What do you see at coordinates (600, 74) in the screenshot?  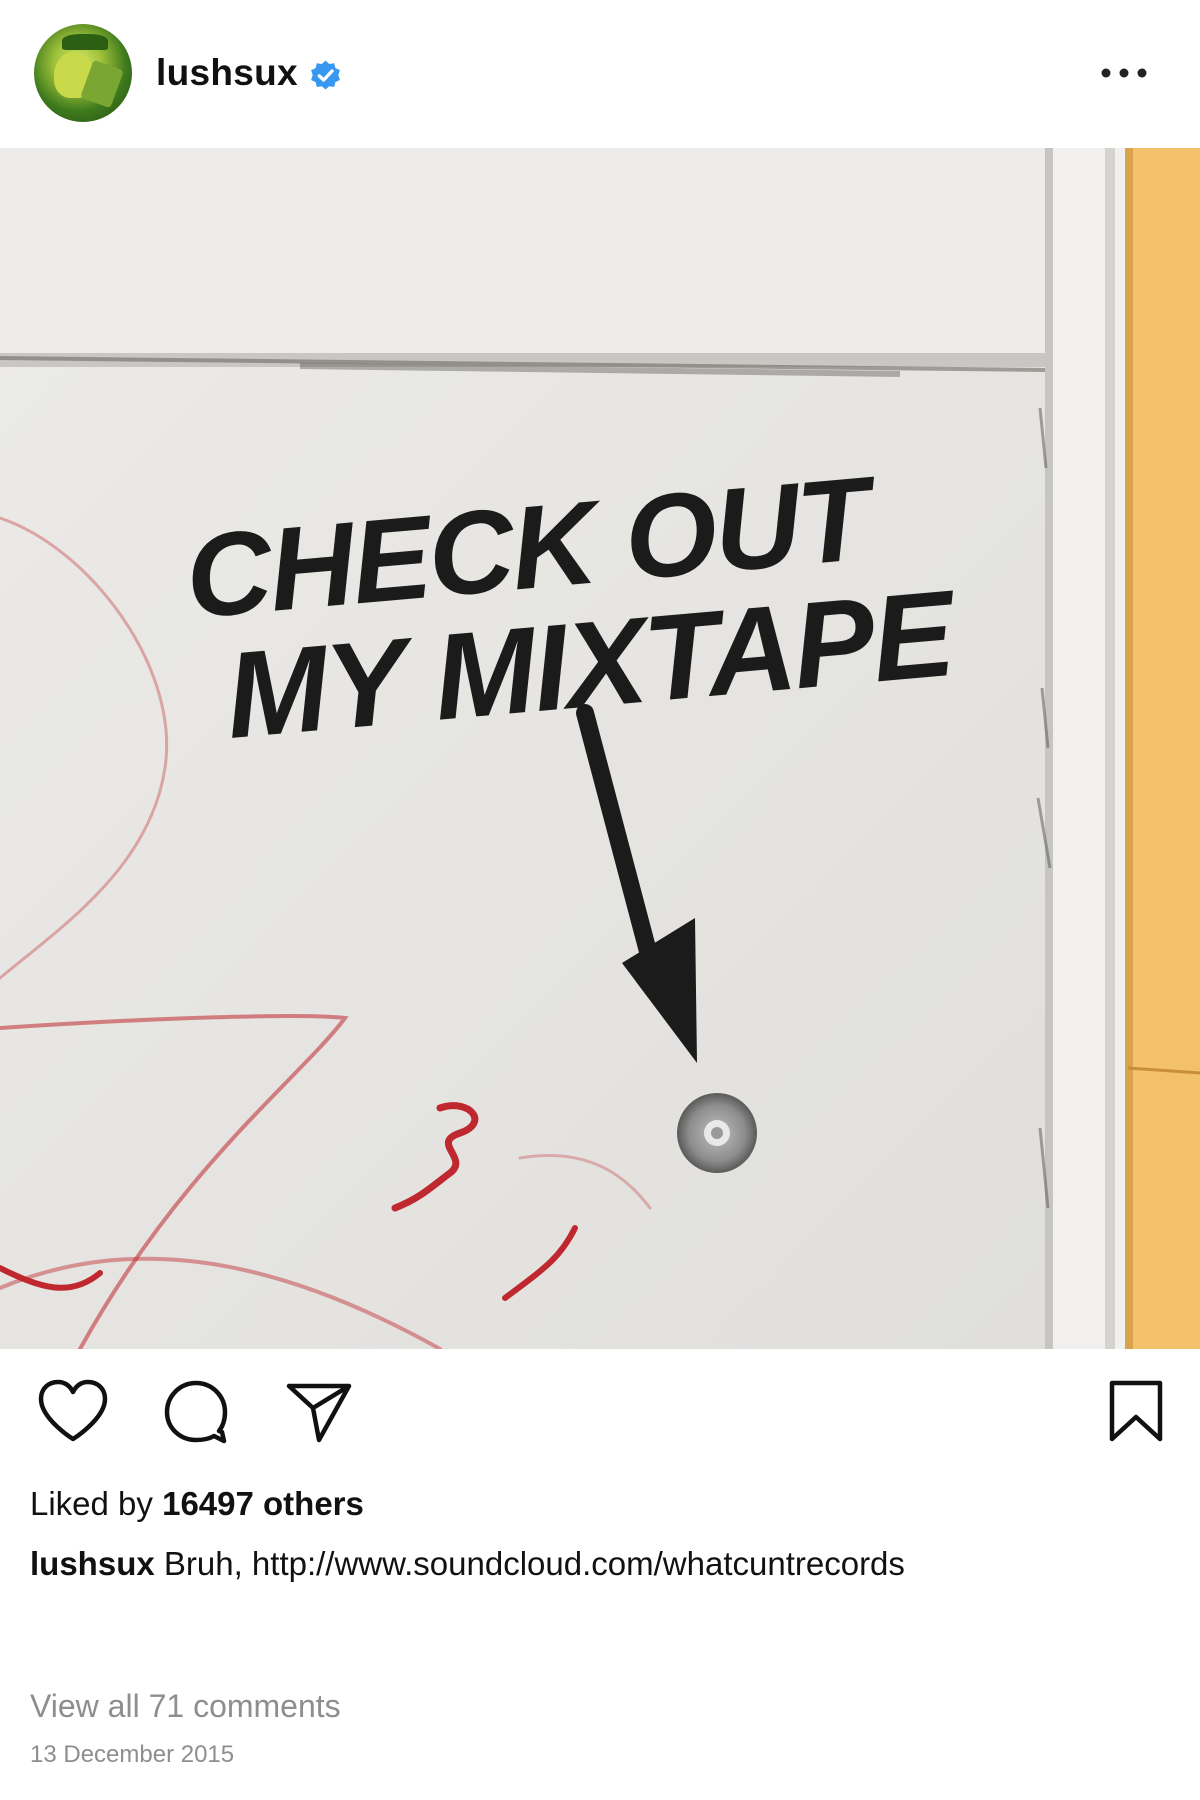 I see `post-header: lushsux` at bounding box center [600, 74].